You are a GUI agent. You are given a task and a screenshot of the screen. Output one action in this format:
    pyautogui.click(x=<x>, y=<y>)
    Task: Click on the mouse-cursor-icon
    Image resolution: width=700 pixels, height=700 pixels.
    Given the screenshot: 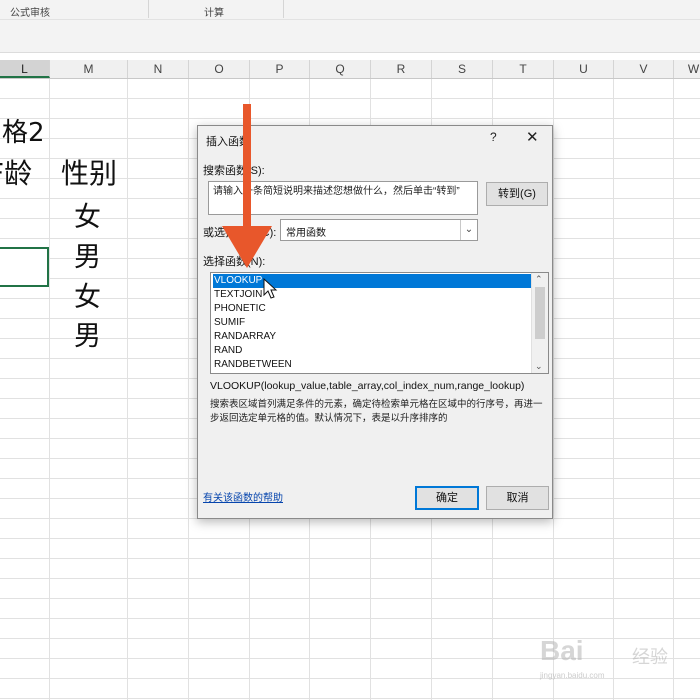 What is the action you would take?
    pyautogui.click(x=270, y=288)
    